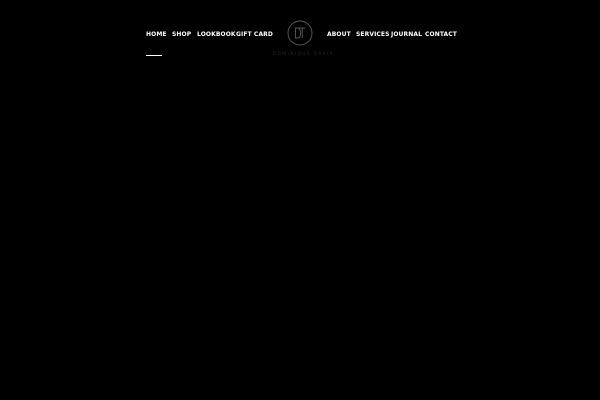  What do you see at coordinates (300, 33) in the screenshot?
I see `circle-monogram-logo-icon` at bounding box center [300, 33].